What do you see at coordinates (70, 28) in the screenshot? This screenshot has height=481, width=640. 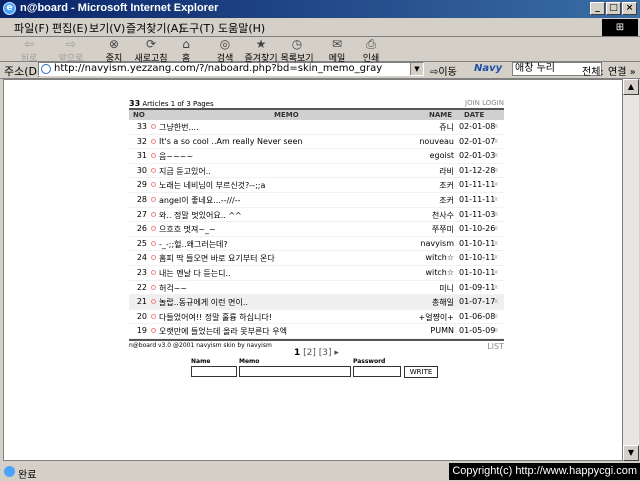 I see `menu-edit: 편집(E)` at bounding box center [70, 28].